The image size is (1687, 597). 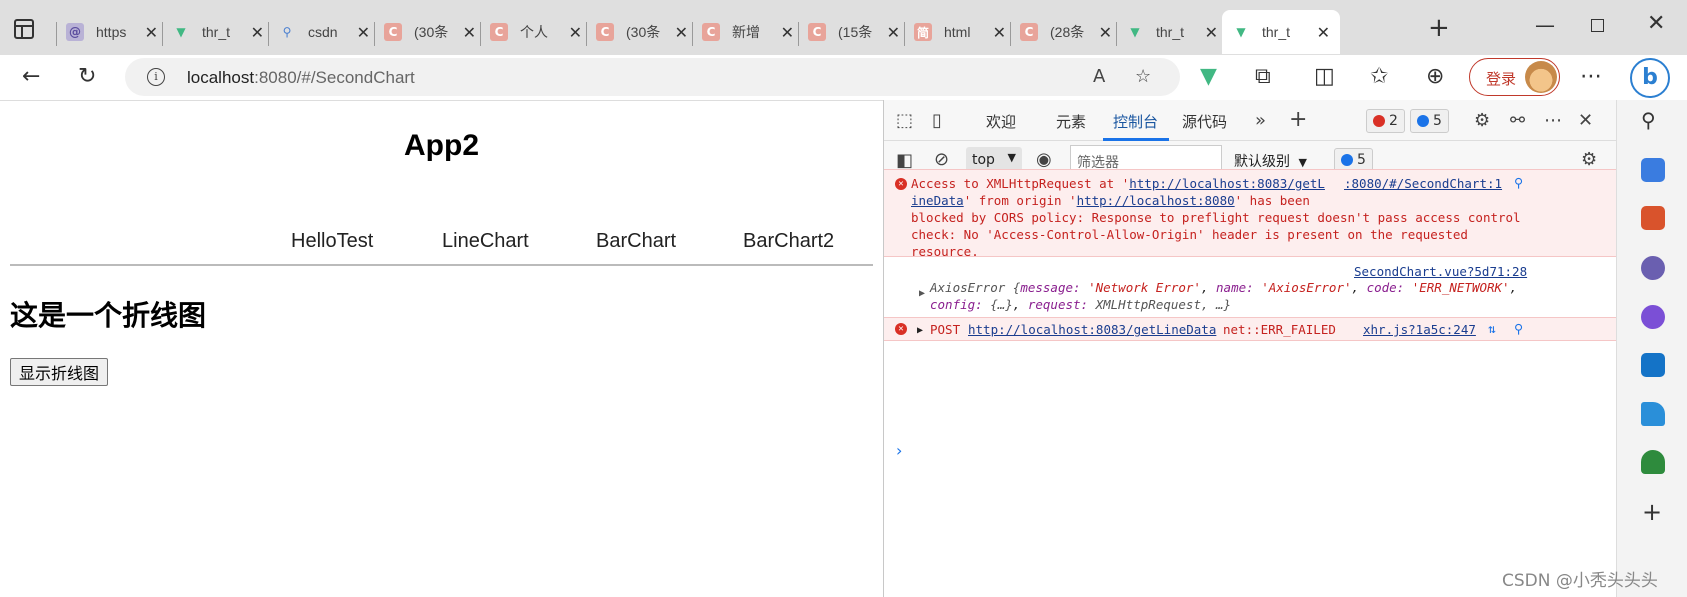 I want to click on browser-tab: 简 html ✕, so click(x=960, y=32).